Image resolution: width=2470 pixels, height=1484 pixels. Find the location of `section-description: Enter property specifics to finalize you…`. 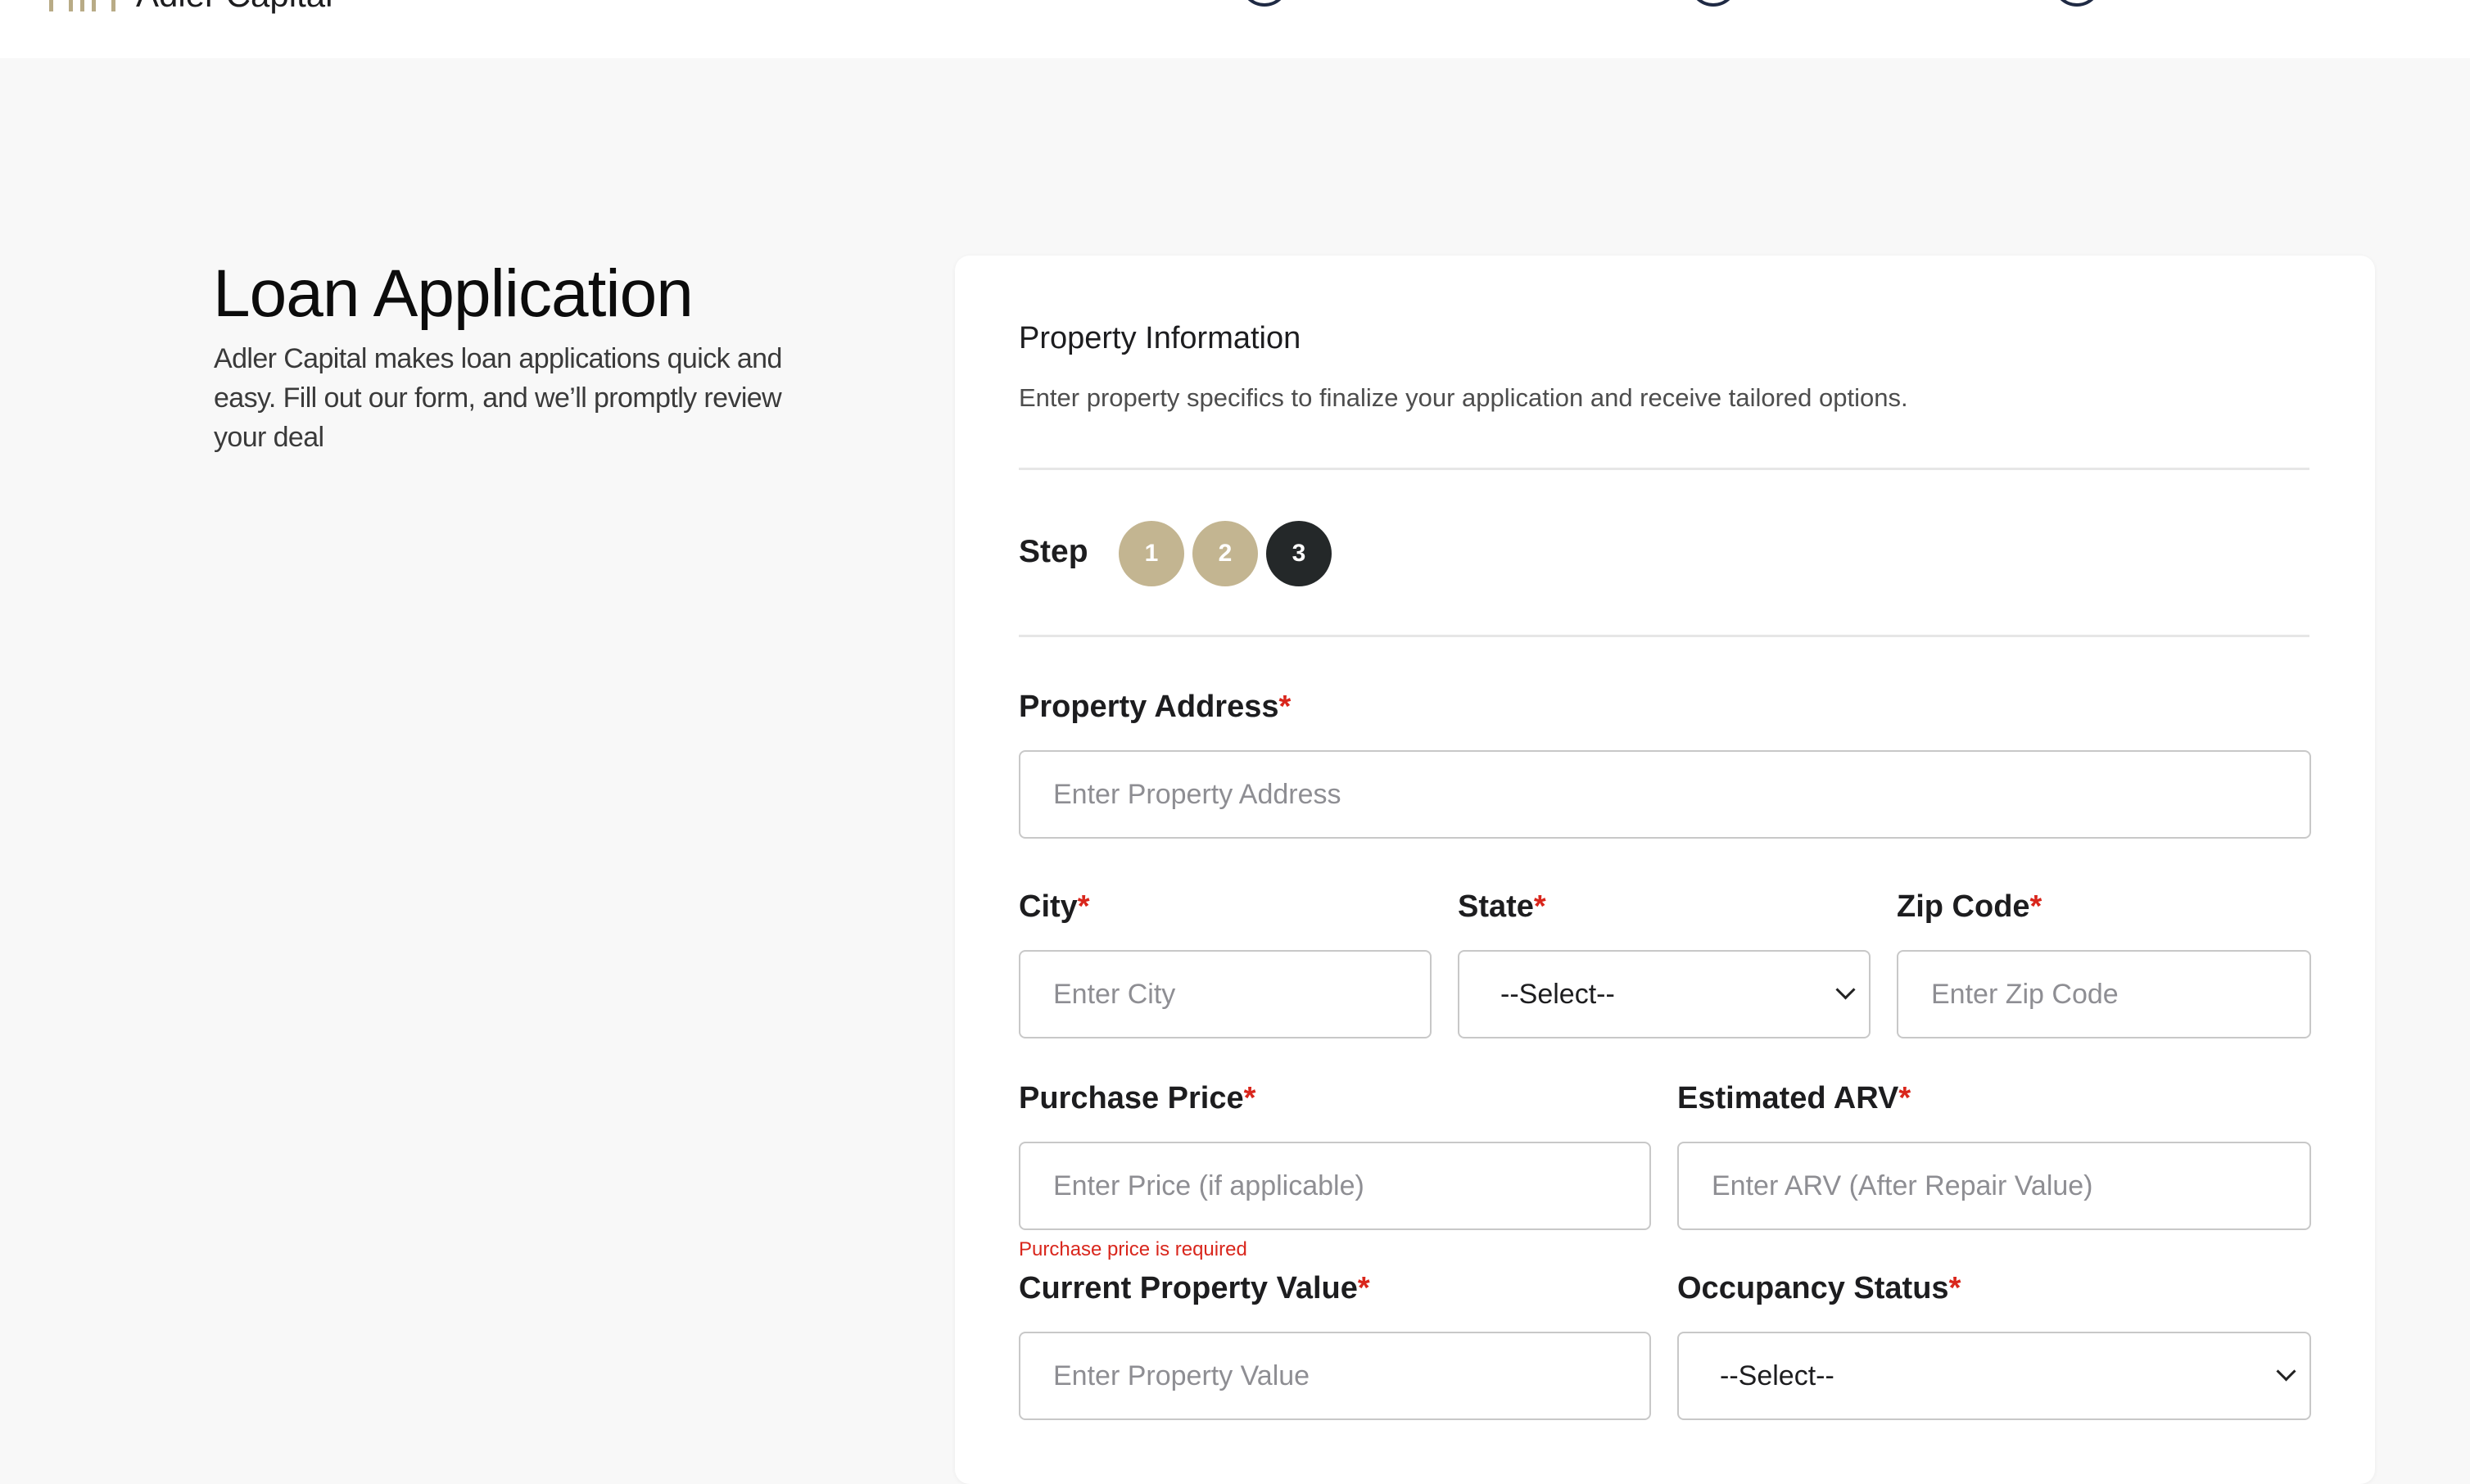

section-description: Enter property specifics to finalize you… is located at coordinates (1463, 397).